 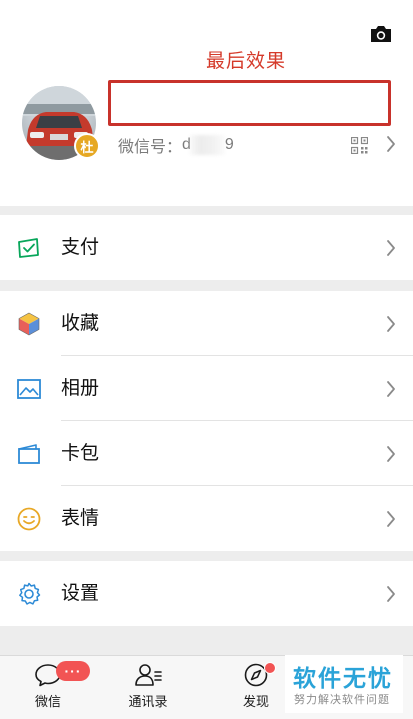 I want to click on camera-icon, so click(x=381, y=34).